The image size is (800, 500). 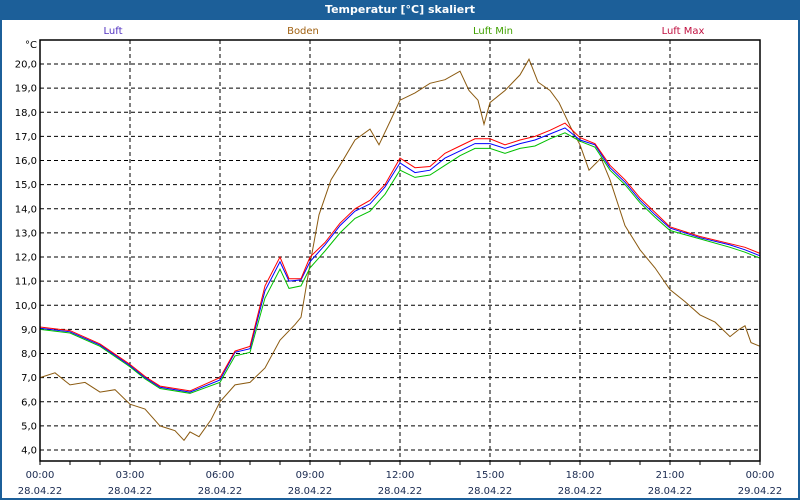 What do you see at coordinates (580, 475) in the screenshot?
I see `x-tick-time: 18:00` at bounding box center [580, 475].